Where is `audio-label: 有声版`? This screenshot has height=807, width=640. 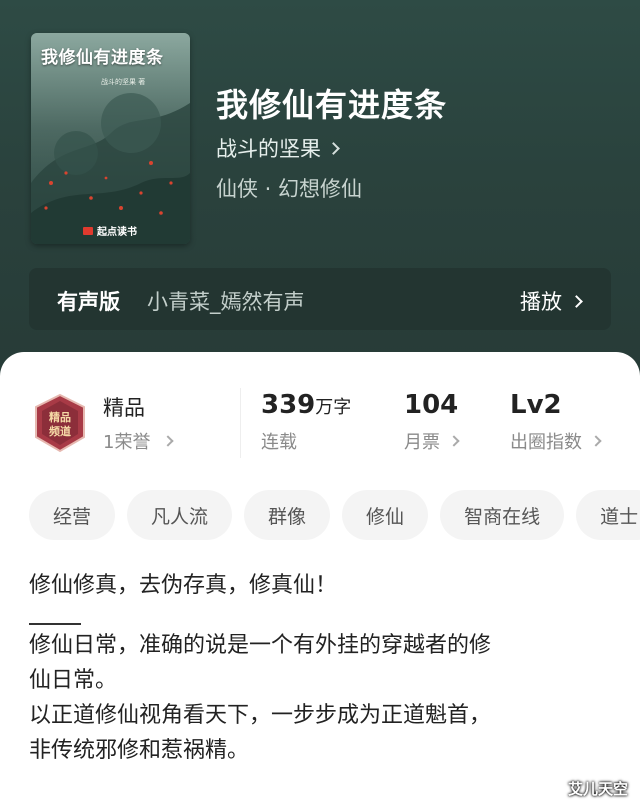 audio-label: 有声版 is located at coordinates (88, 302).